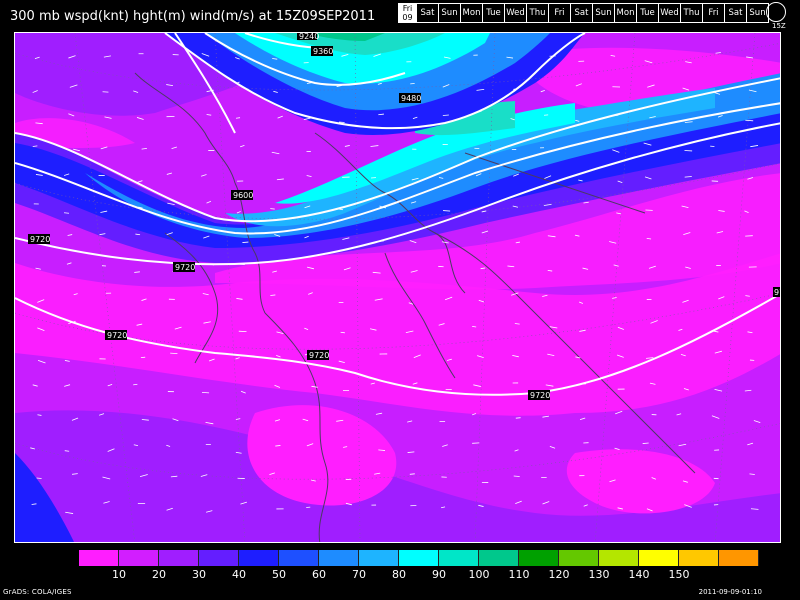 The width and height of the screenshot is (800, 600). I want to click on colorbar-tick-label: 140, so click(639, 574).